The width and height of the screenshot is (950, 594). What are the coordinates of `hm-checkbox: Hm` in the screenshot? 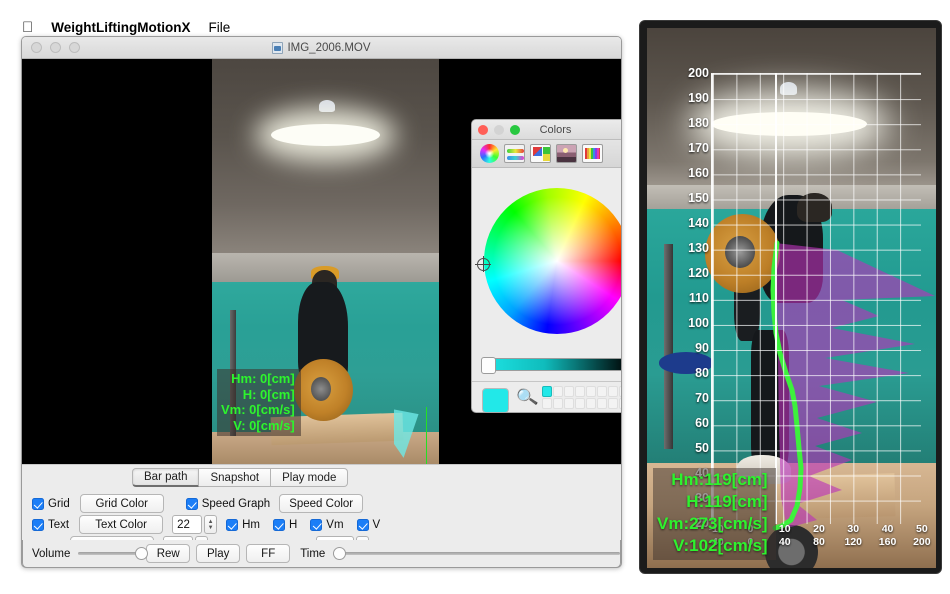 It's located at (243, 524).